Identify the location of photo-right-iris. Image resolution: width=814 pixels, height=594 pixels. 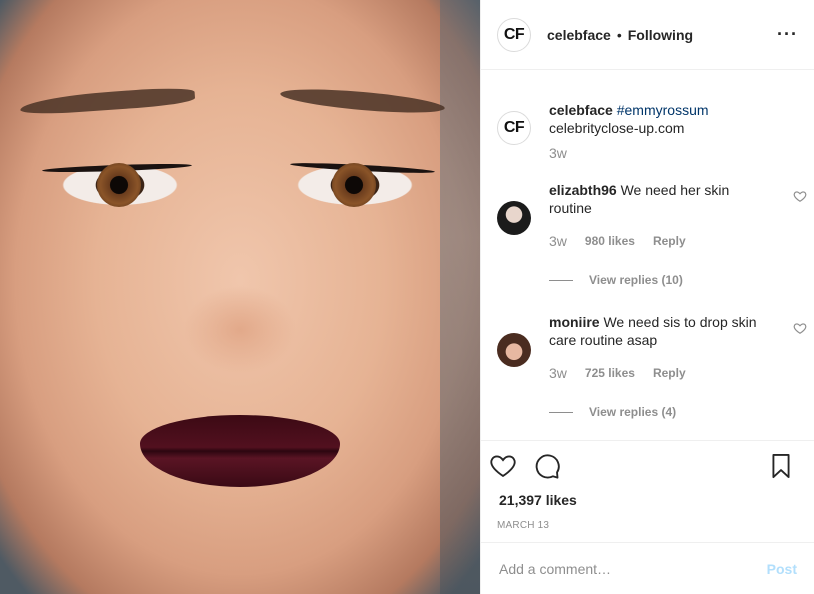
(354, 185).